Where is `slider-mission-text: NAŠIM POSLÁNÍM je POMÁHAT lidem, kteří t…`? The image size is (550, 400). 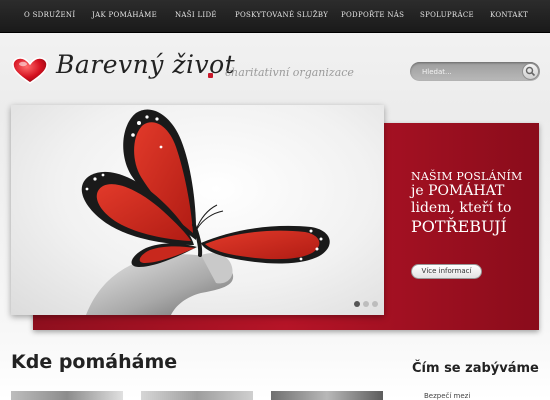 slider-mission-text: NAŠIM POSLÁNÍM je POMÁHAT lidem, kteří t… is located at coordinates (473, 203).